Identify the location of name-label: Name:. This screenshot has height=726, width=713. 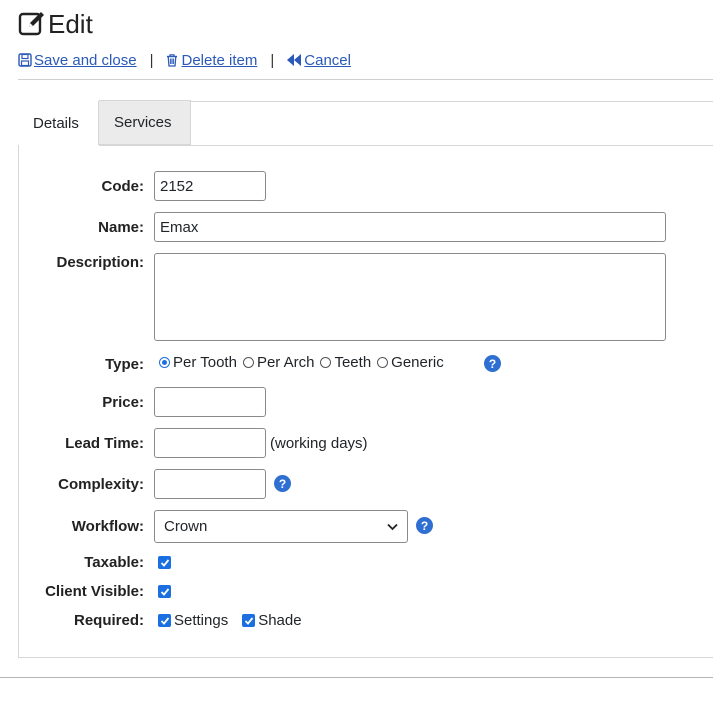
(121, 227).